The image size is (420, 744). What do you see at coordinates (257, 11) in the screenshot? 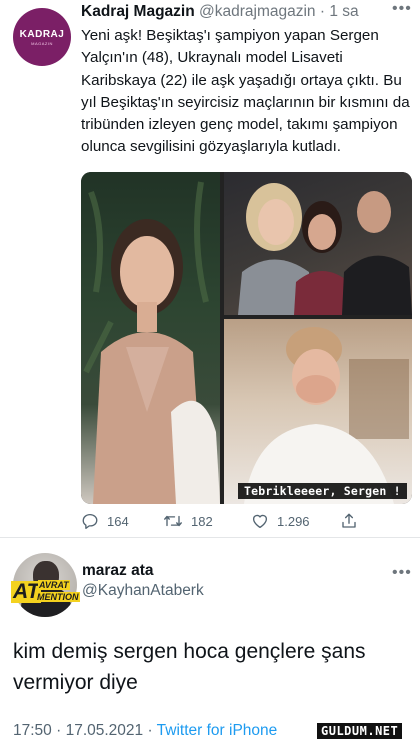
I see `quoted-handle: @kadrajmagazin` at bounding box center [257, 11].